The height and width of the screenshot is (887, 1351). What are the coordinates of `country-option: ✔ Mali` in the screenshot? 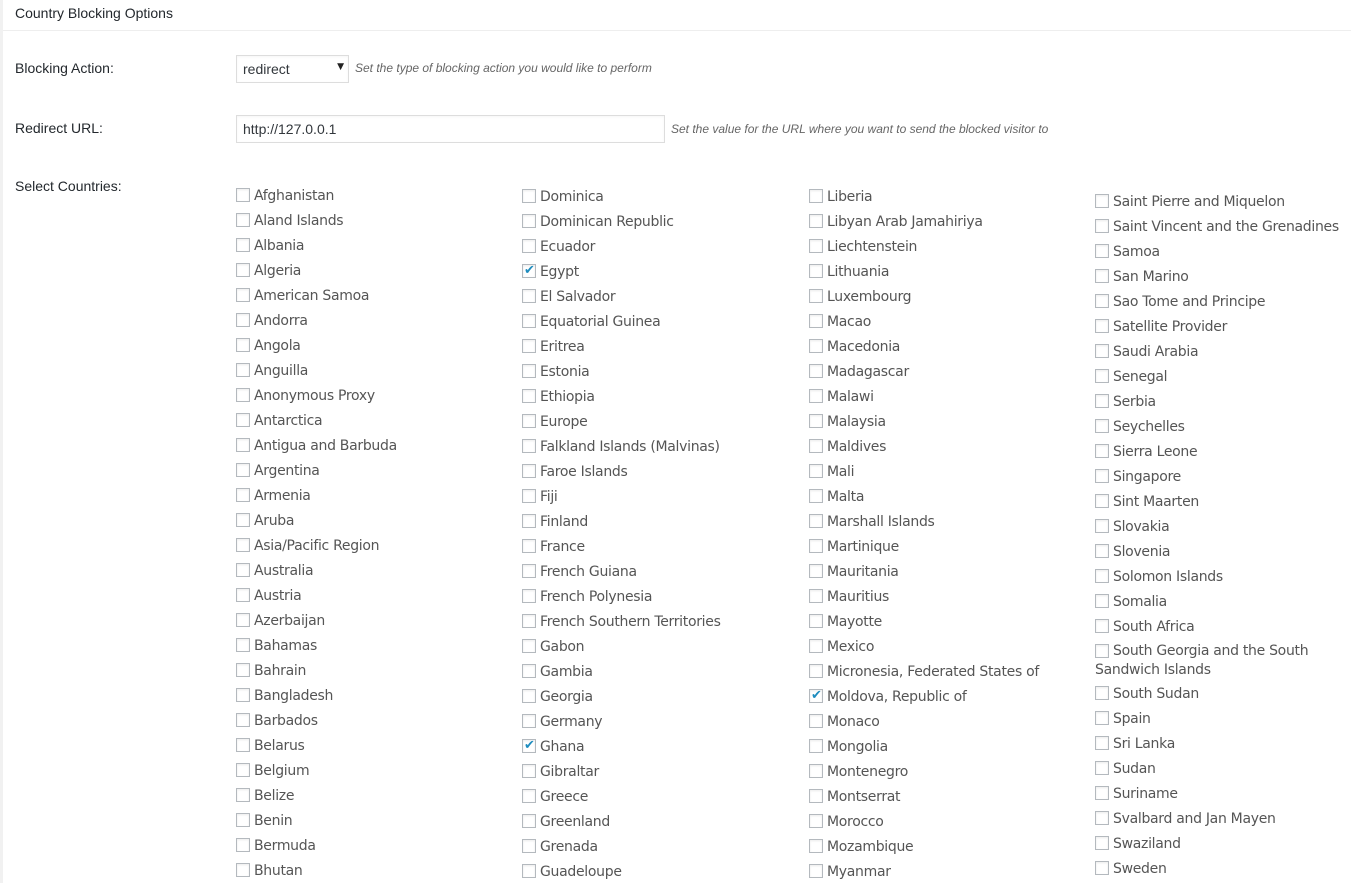 It's located at (944, 474).